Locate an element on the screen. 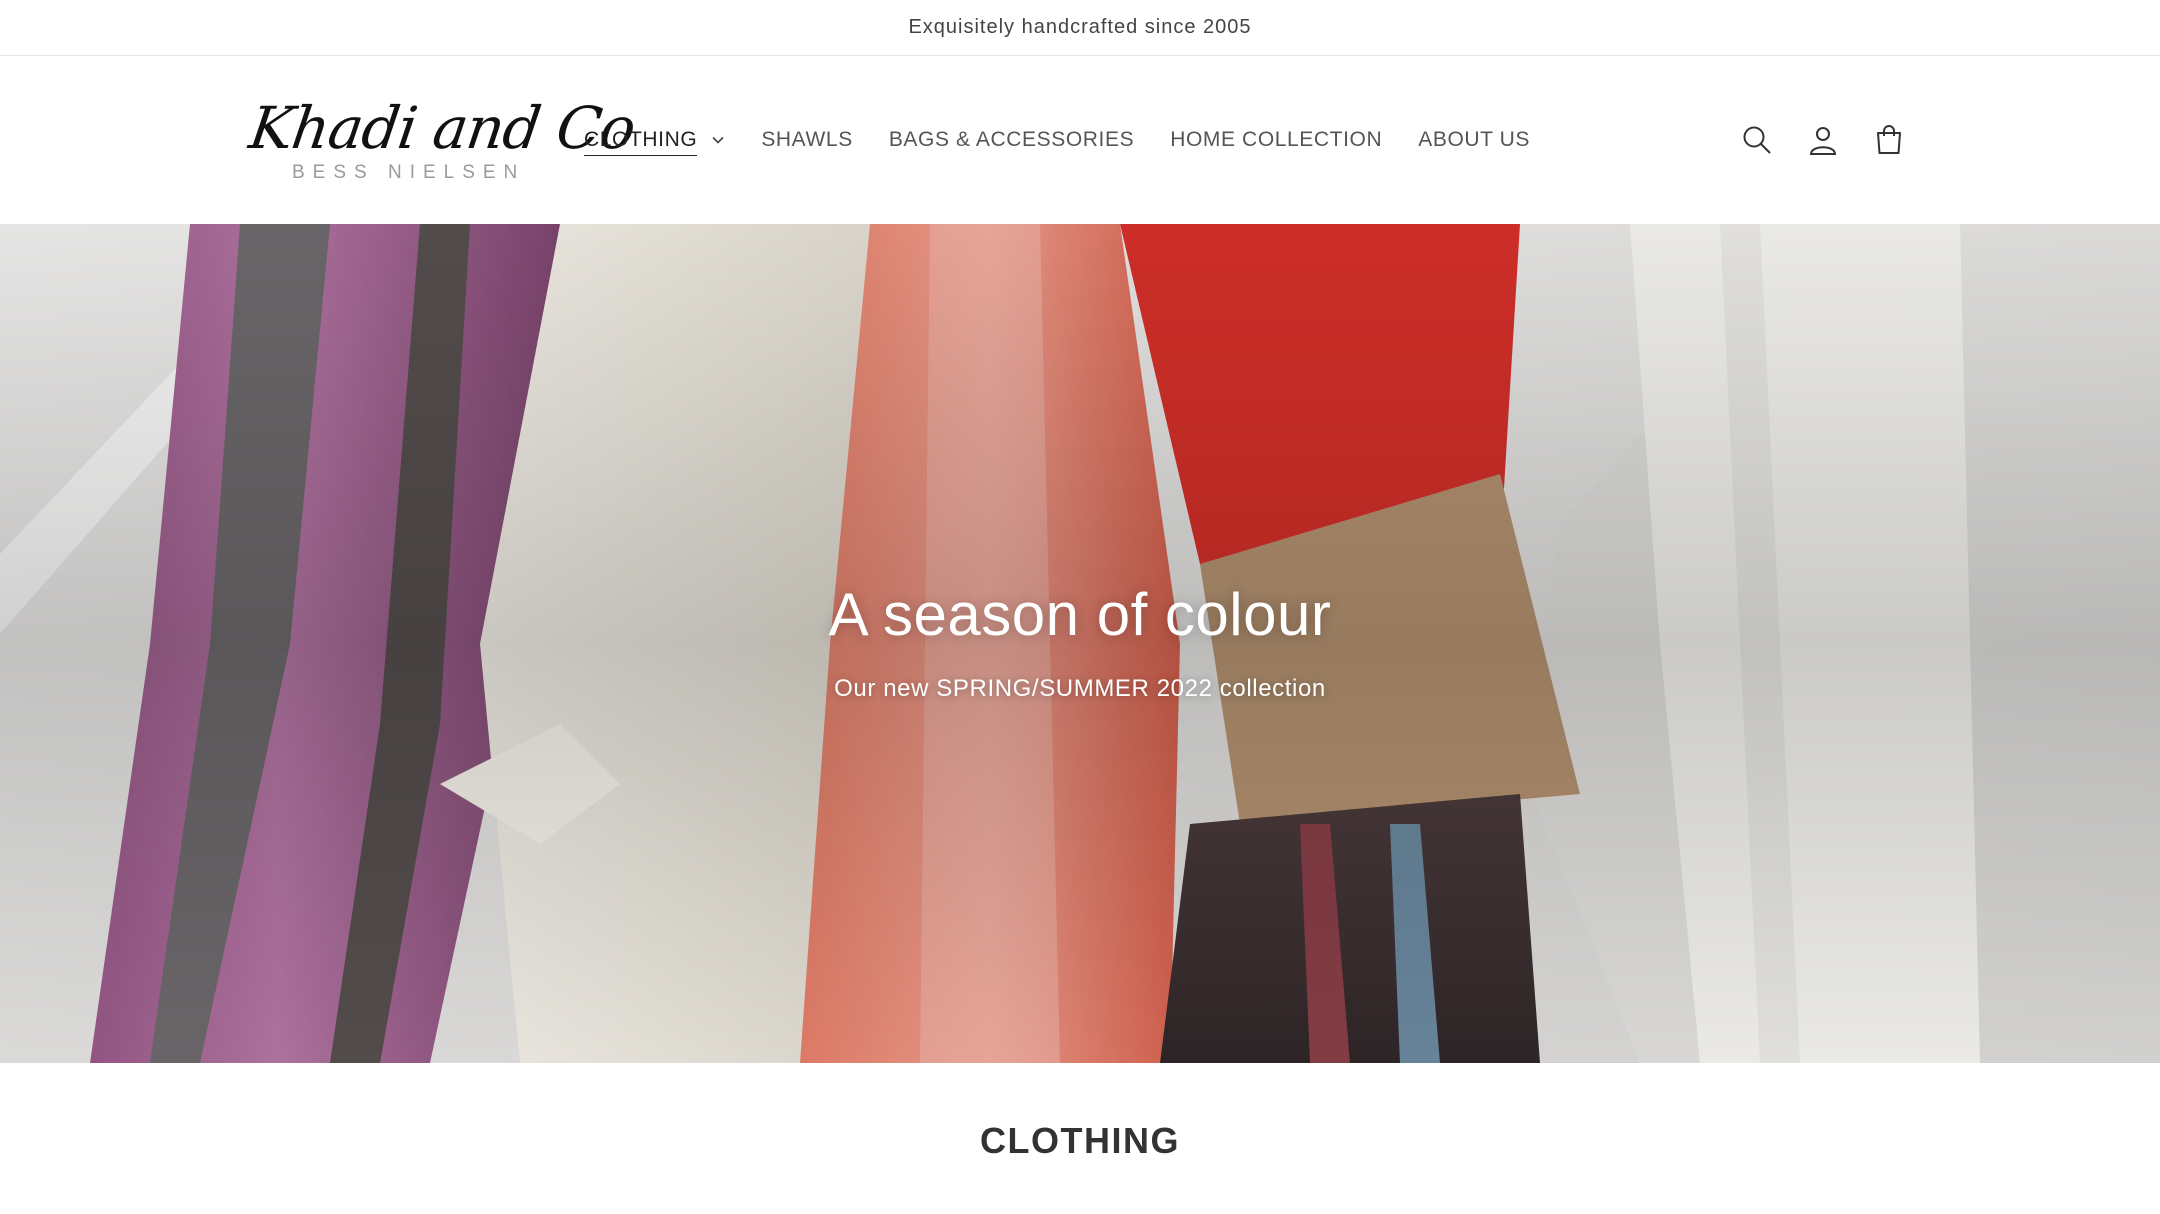 Image resolution: width=2160 pixels, height=1214 pixels. logo-subtitle: BESS NIELSEN is located at coordinates (409, 172).